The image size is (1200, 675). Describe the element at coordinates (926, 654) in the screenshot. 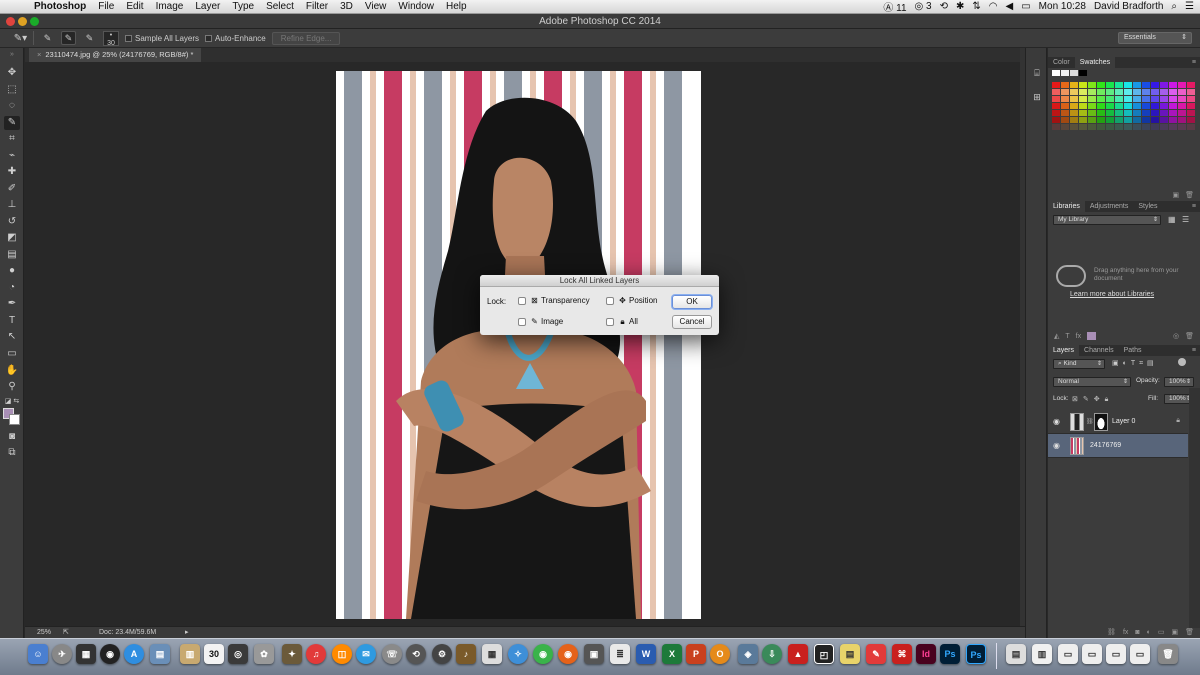

I see `indesign-icon: Id` at that location.